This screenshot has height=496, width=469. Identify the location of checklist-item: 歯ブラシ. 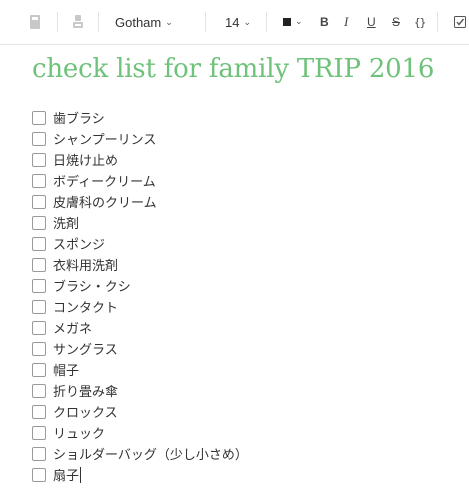
(140, 117).